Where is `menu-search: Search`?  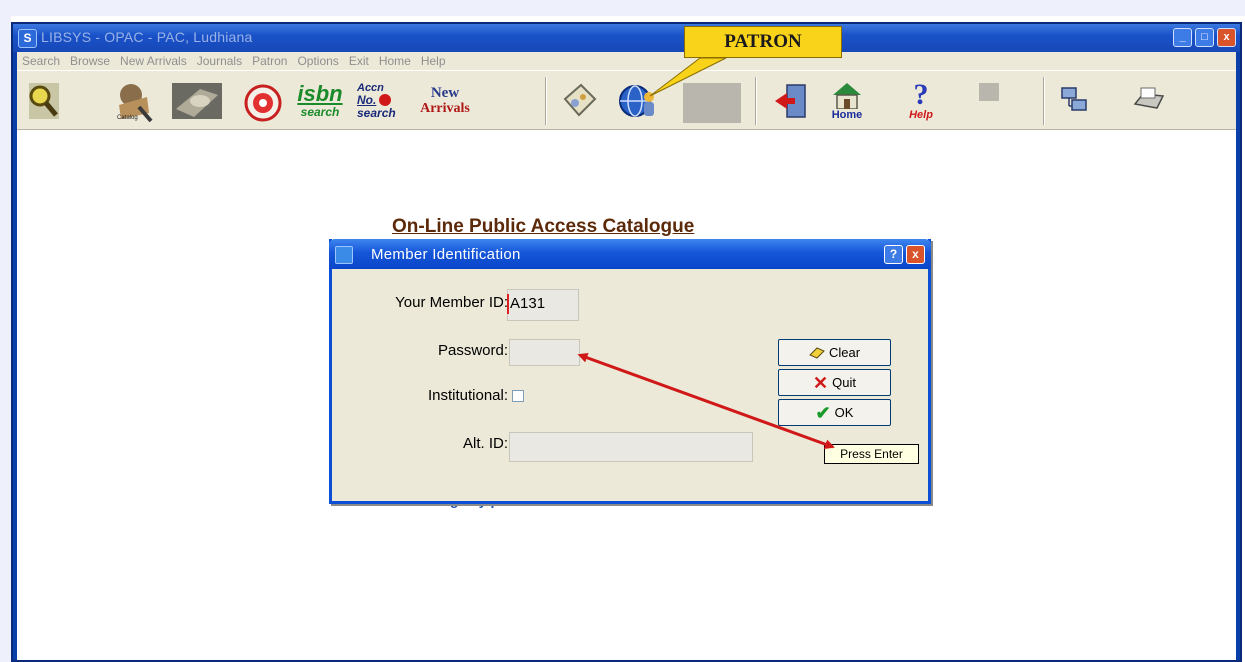 menu-search: Search is located at coordinates (41, 61).